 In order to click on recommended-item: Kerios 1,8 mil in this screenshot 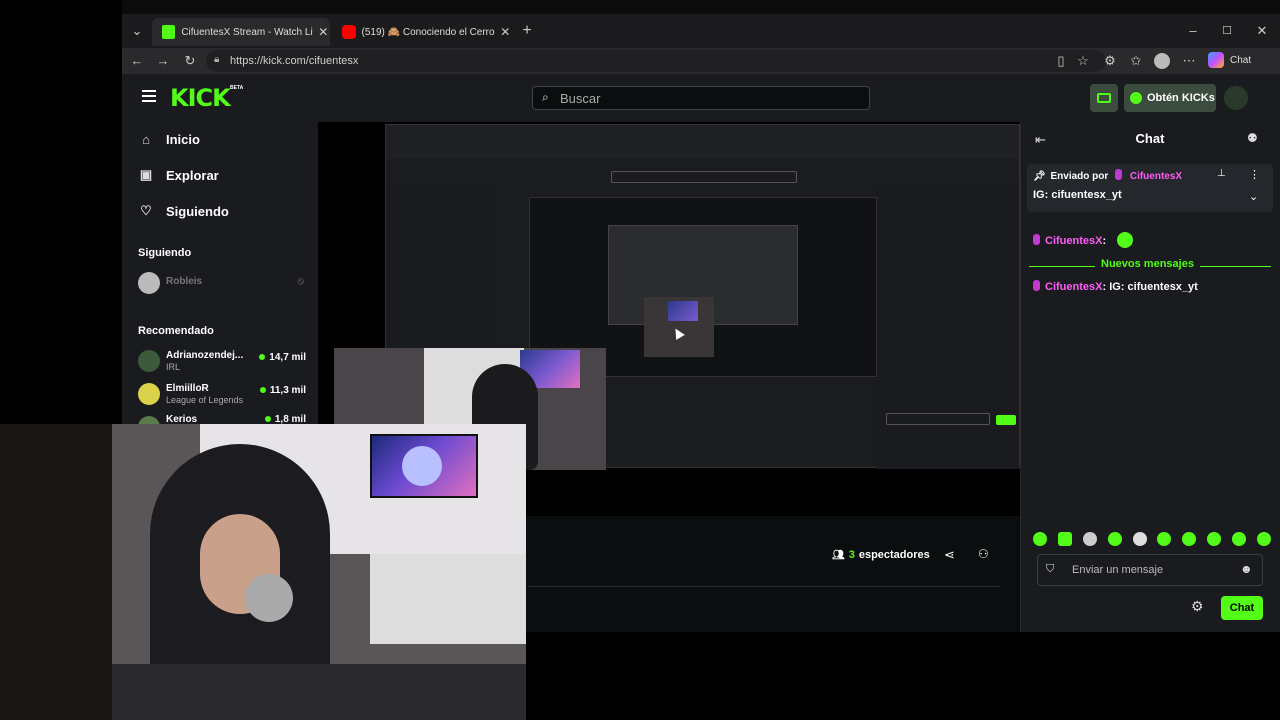, I will do `click(222, 419)`.